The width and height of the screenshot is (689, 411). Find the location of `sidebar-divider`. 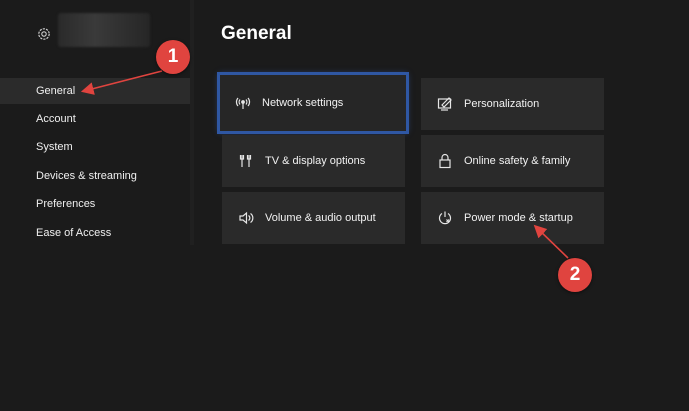

sidebar-divider is located at coordinates (192, 122).